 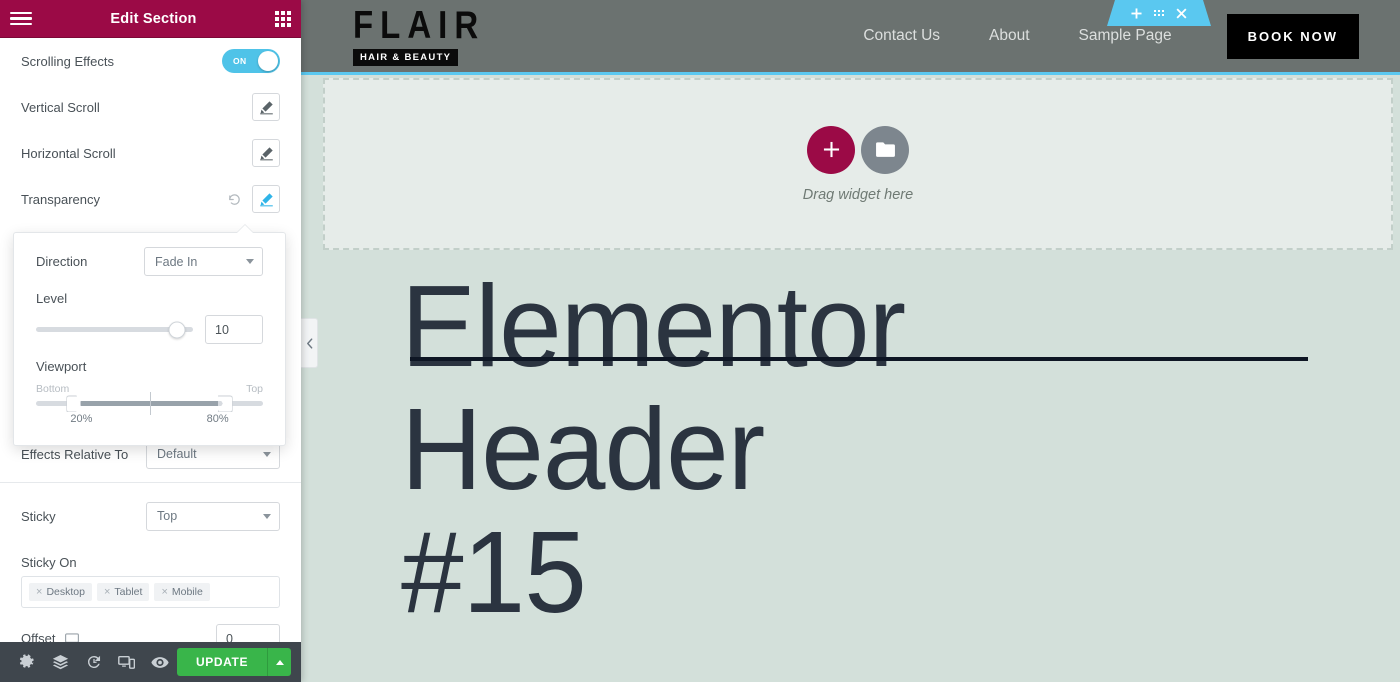 I want to click on tag-label: Tablet, so click(x=128, y=592).